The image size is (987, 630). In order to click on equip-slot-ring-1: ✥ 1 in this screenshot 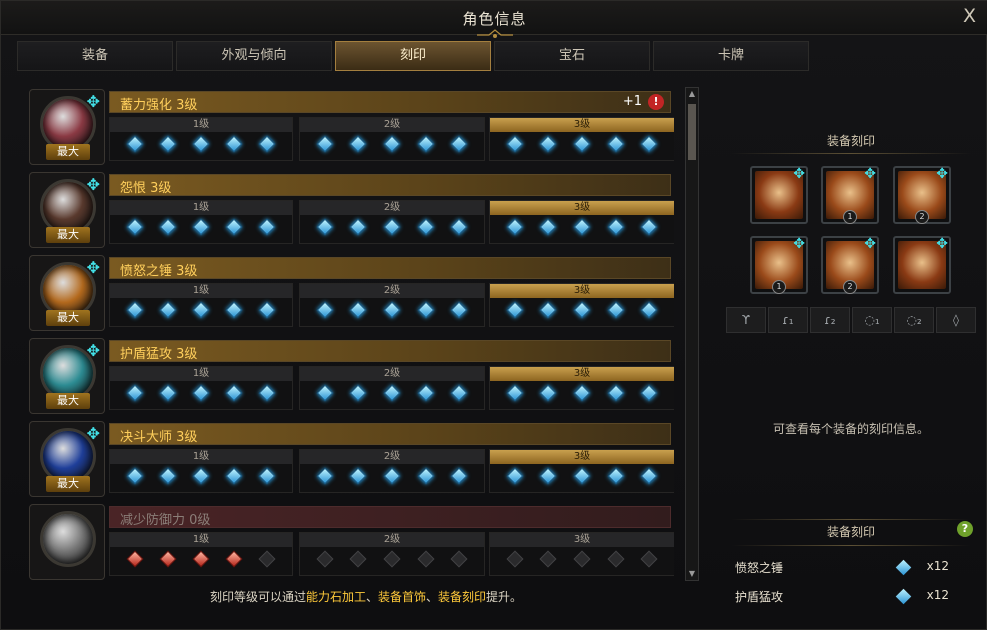, I will do `click(779, 265)`.